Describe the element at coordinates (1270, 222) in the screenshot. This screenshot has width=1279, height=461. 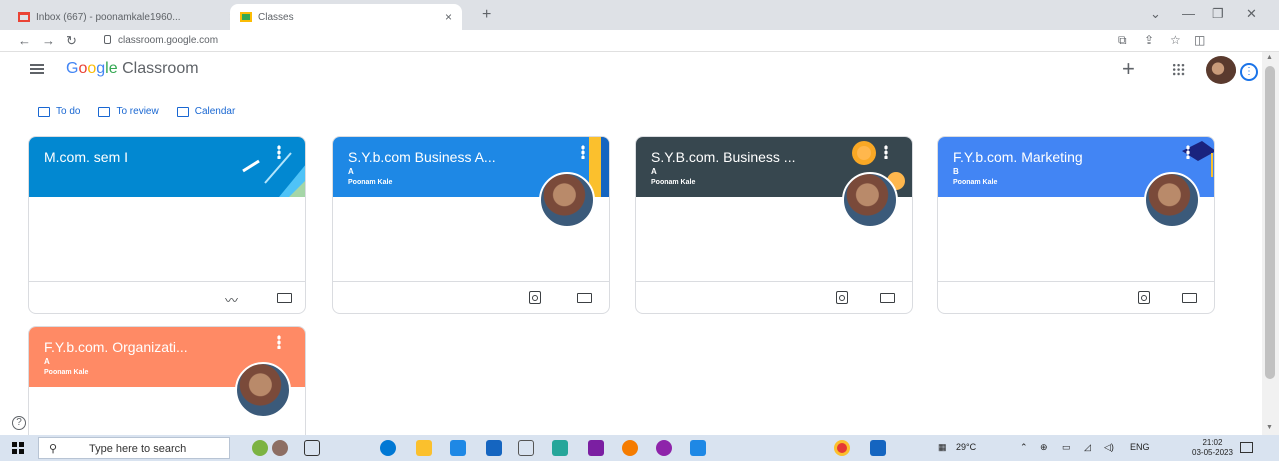
I see `scroll-thumb` at that location.